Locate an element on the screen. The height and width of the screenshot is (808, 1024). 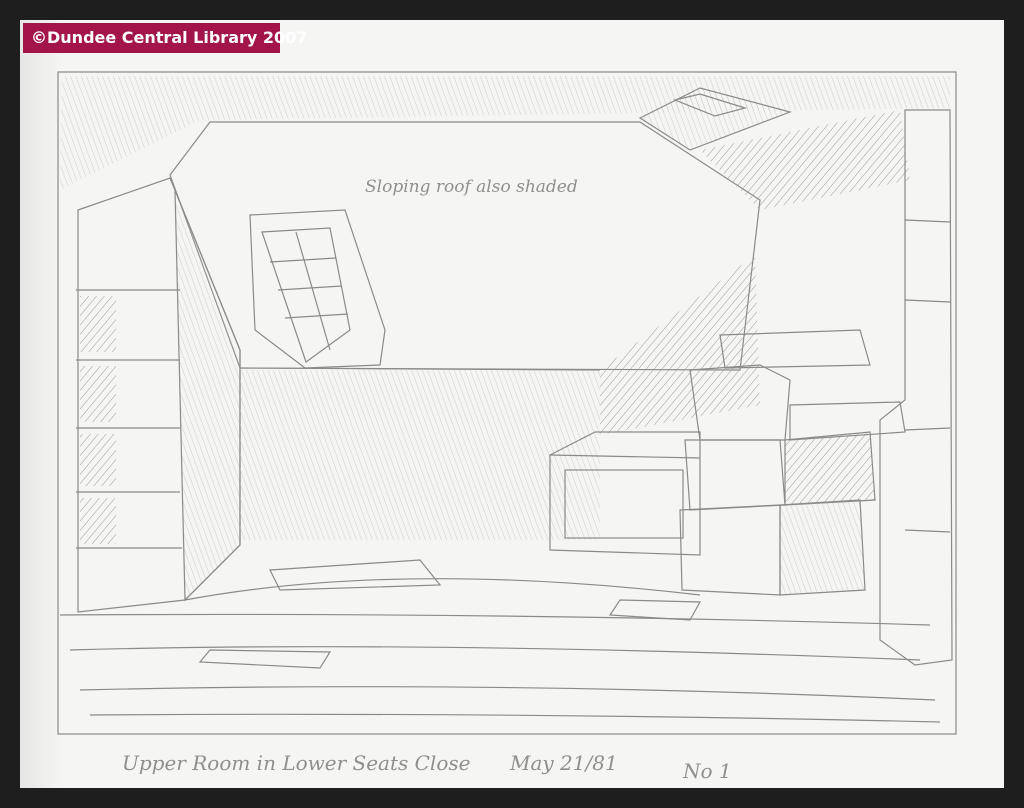
dormer-stones is located at coordinates (317, 289).